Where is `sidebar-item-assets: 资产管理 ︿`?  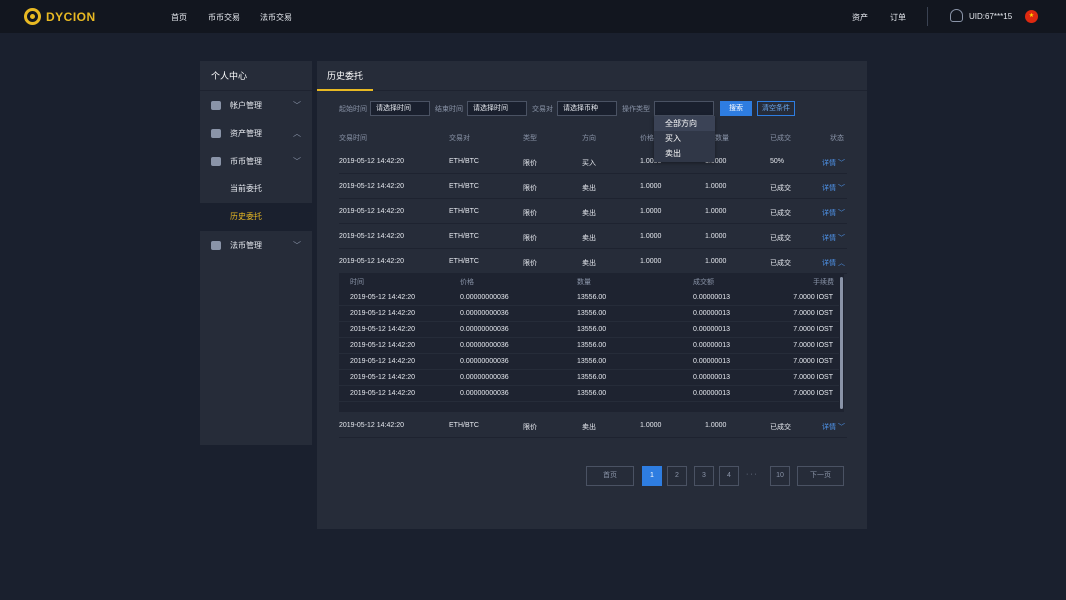 sidebar-item-assets: 资产管理 ︿ is located at coordinates (256, 133).